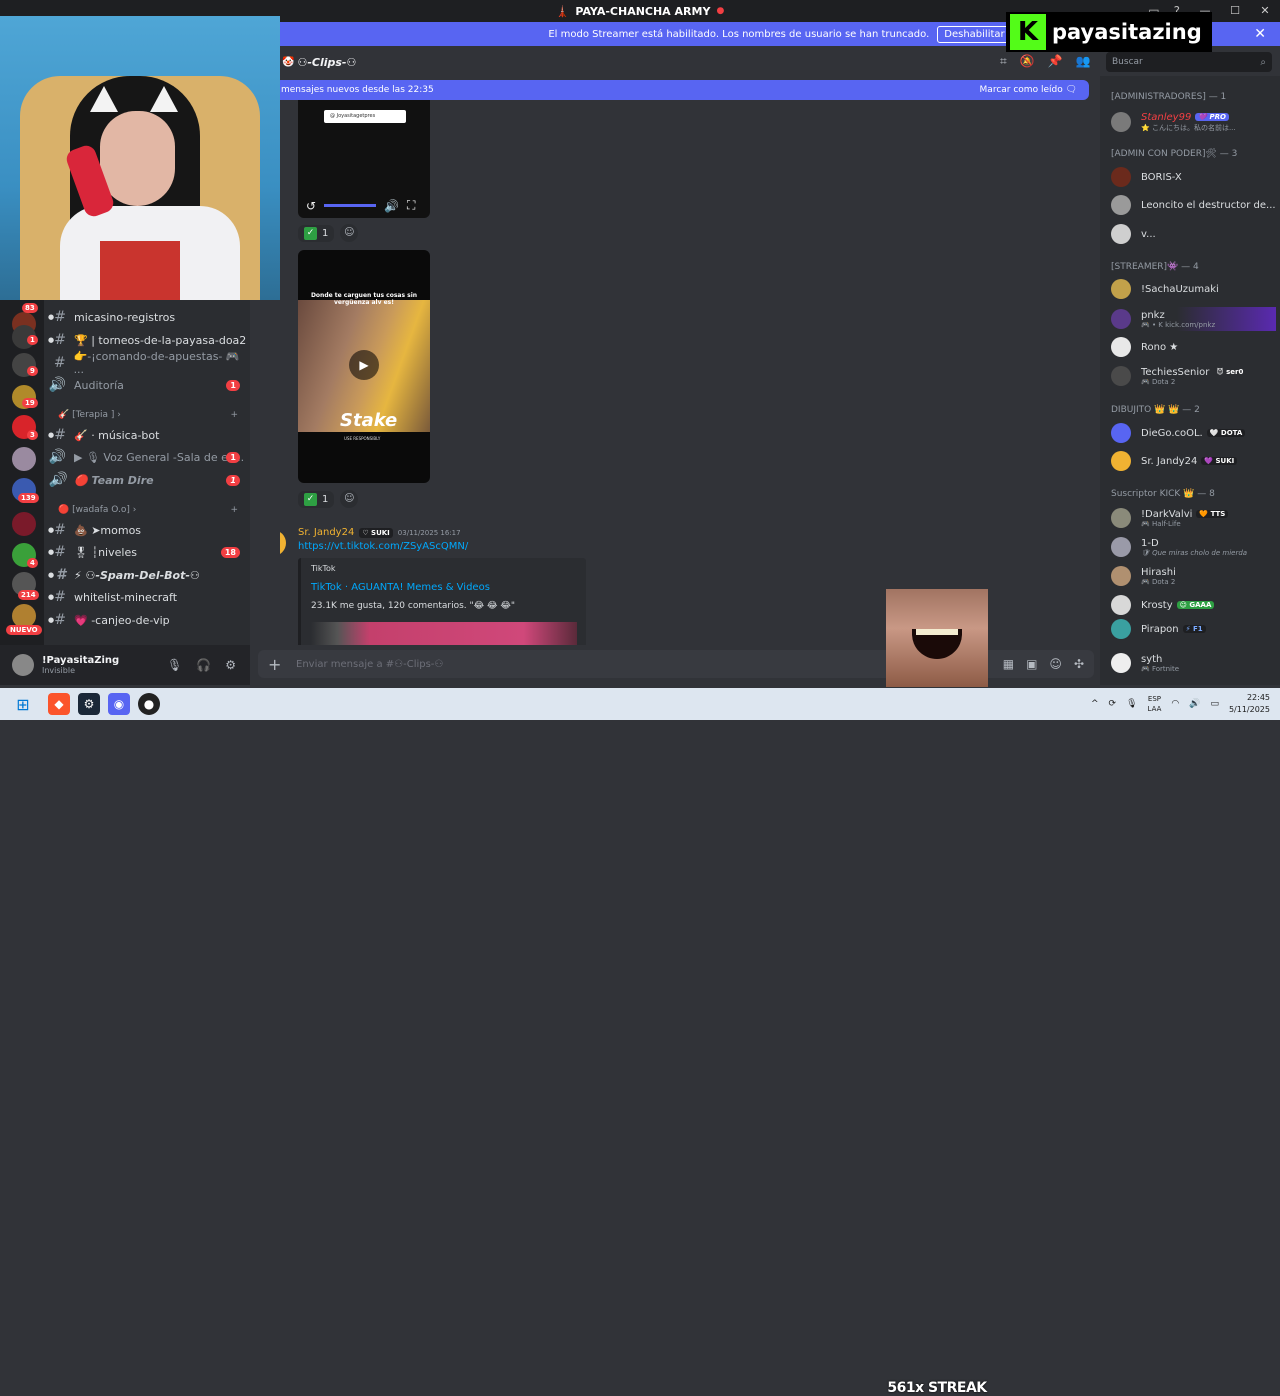 This screenshot has width=1280, height=1396. What do you see at coordinates (1031, 664) in the screenshot?
I see `sticker-icon: ▣` at bounding box center [1031, 664].